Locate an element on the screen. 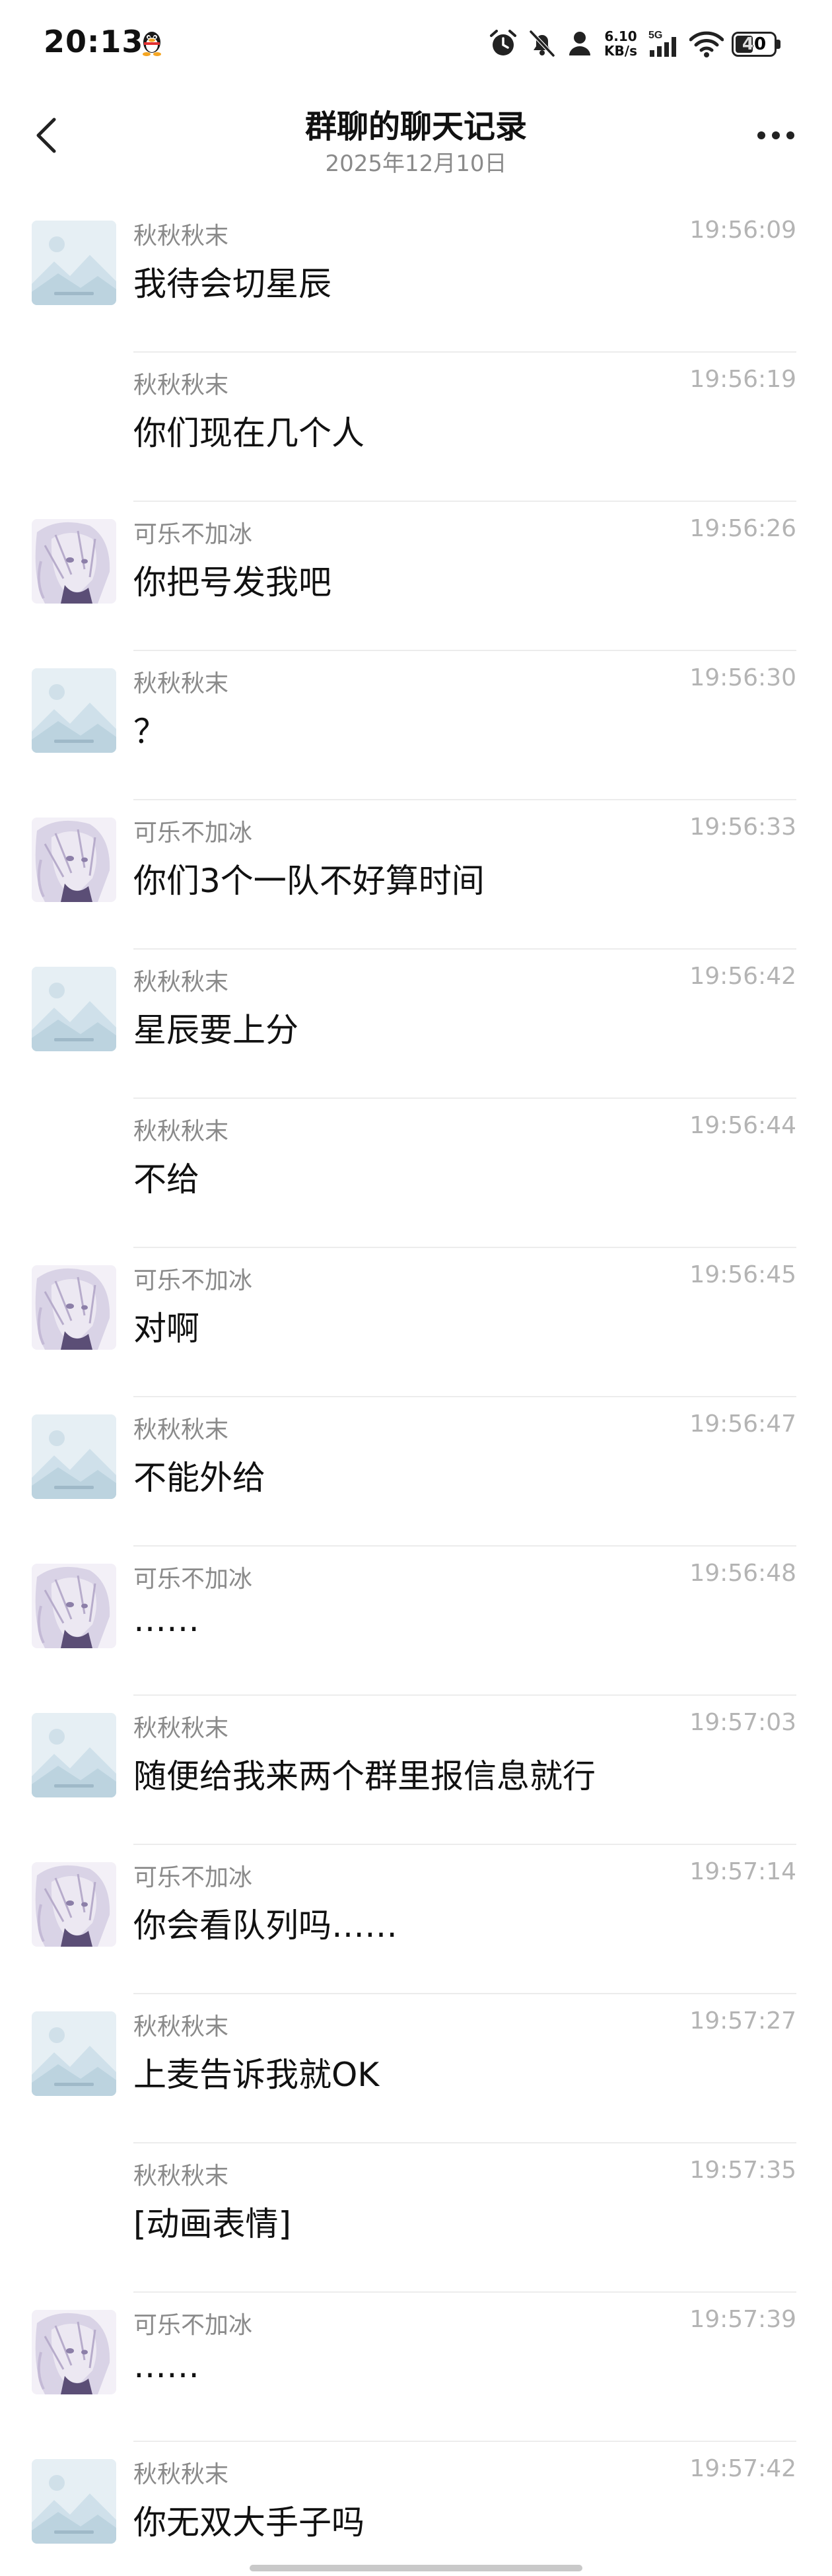  message-content: 你无双大手子吗 is located at coordinates (248, 2520).